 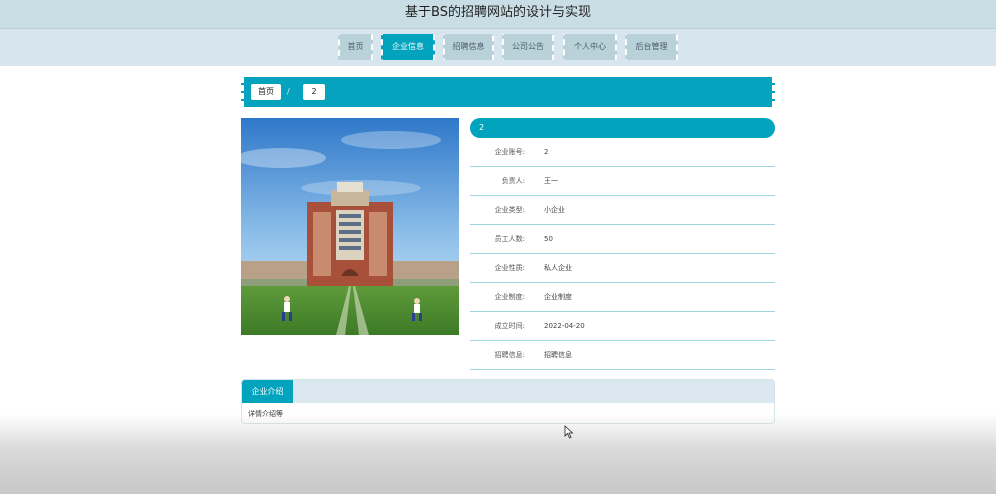 What do you see at coordinates (554, 210) in the screenshot?
I see `detail-value: 小企业` at bounding box center [554, 210].